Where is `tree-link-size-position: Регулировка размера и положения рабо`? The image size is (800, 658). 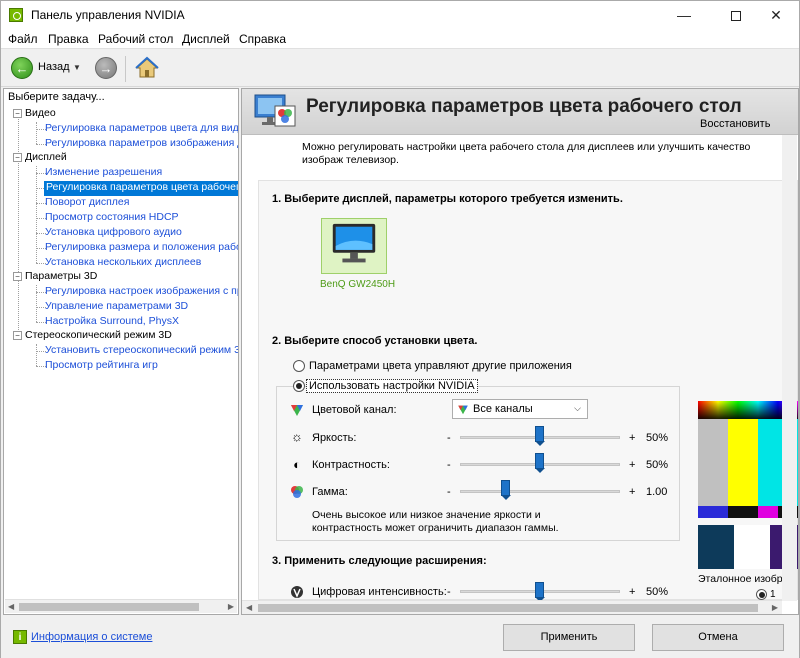 tree-link-size-position: Регулировка размера и положения рабо is located at coordinates (141, 248).